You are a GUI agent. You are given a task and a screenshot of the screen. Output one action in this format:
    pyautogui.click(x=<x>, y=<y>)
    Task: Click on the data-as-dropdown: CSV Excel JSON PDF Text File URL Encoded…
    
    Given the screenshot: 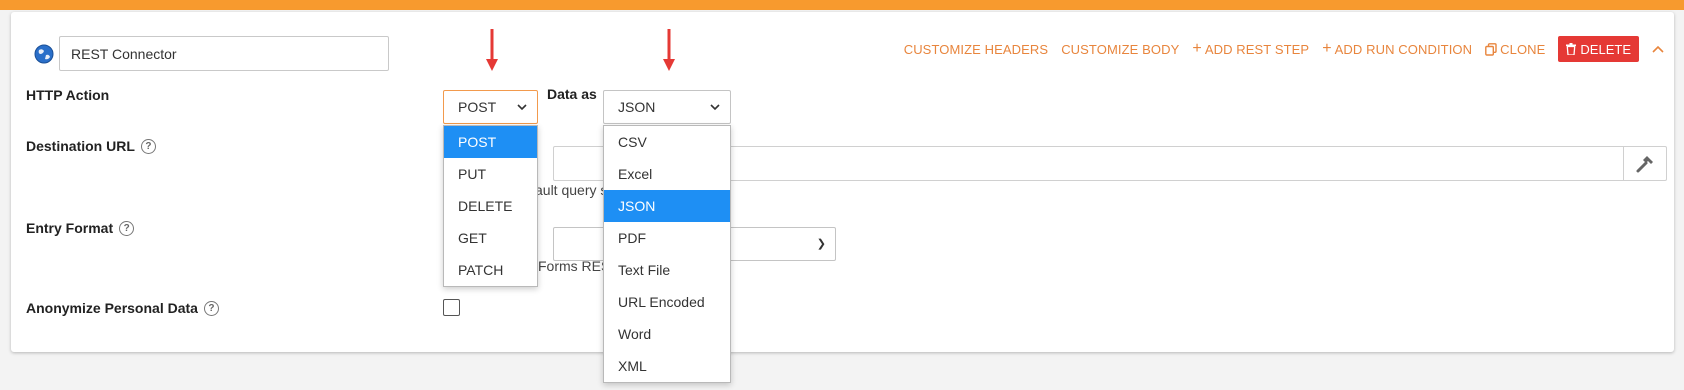 What is the action you would take?
    pyautogui.click(x=667, y=254)
    